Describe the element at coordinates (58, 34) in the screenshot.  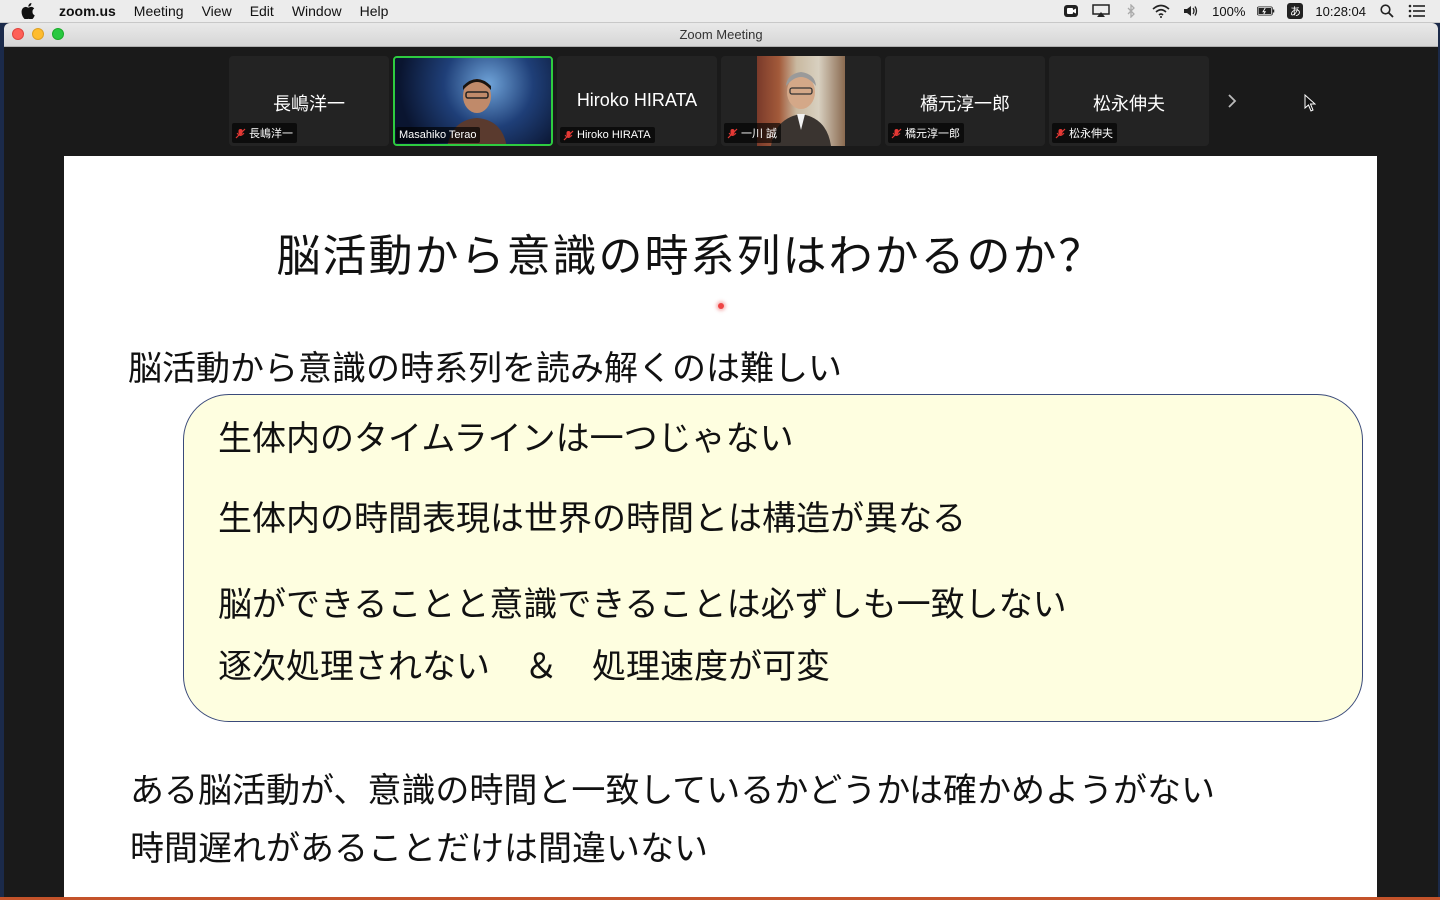
I see `window-zoom-button` at that location.